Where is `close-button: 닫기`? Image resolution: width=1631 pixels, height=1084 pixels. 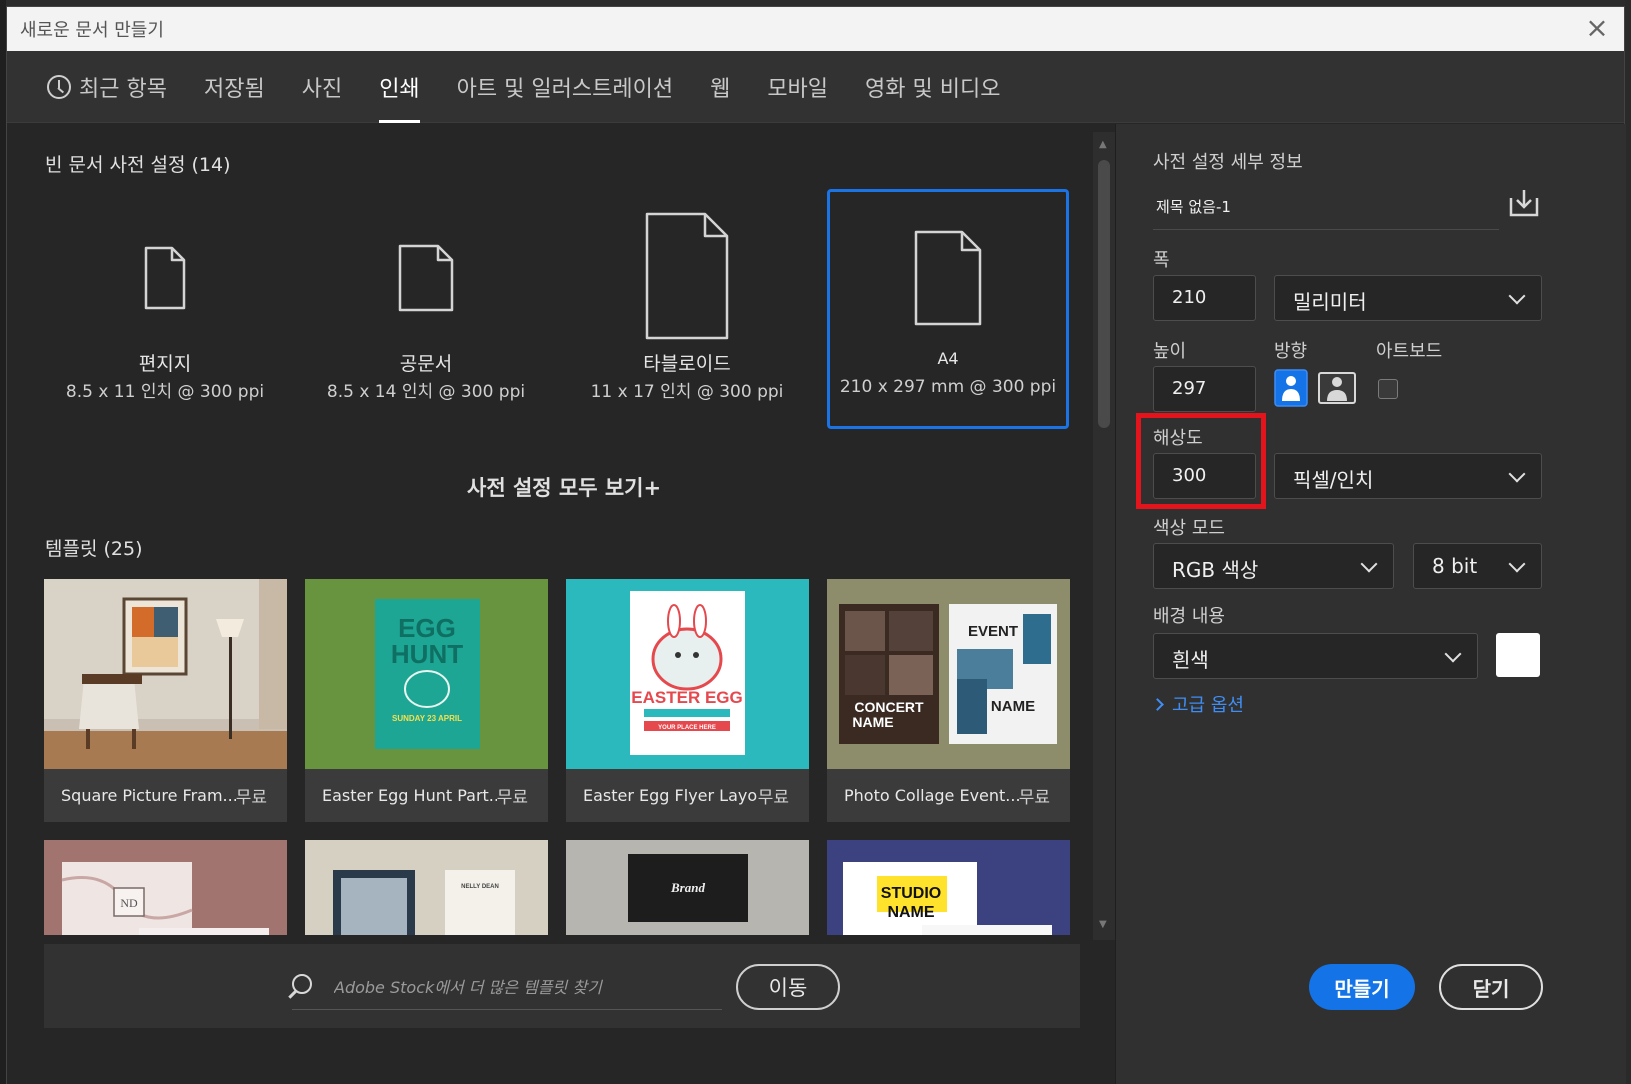 close-button: 닫기 is located at coordinates (1491, 987).